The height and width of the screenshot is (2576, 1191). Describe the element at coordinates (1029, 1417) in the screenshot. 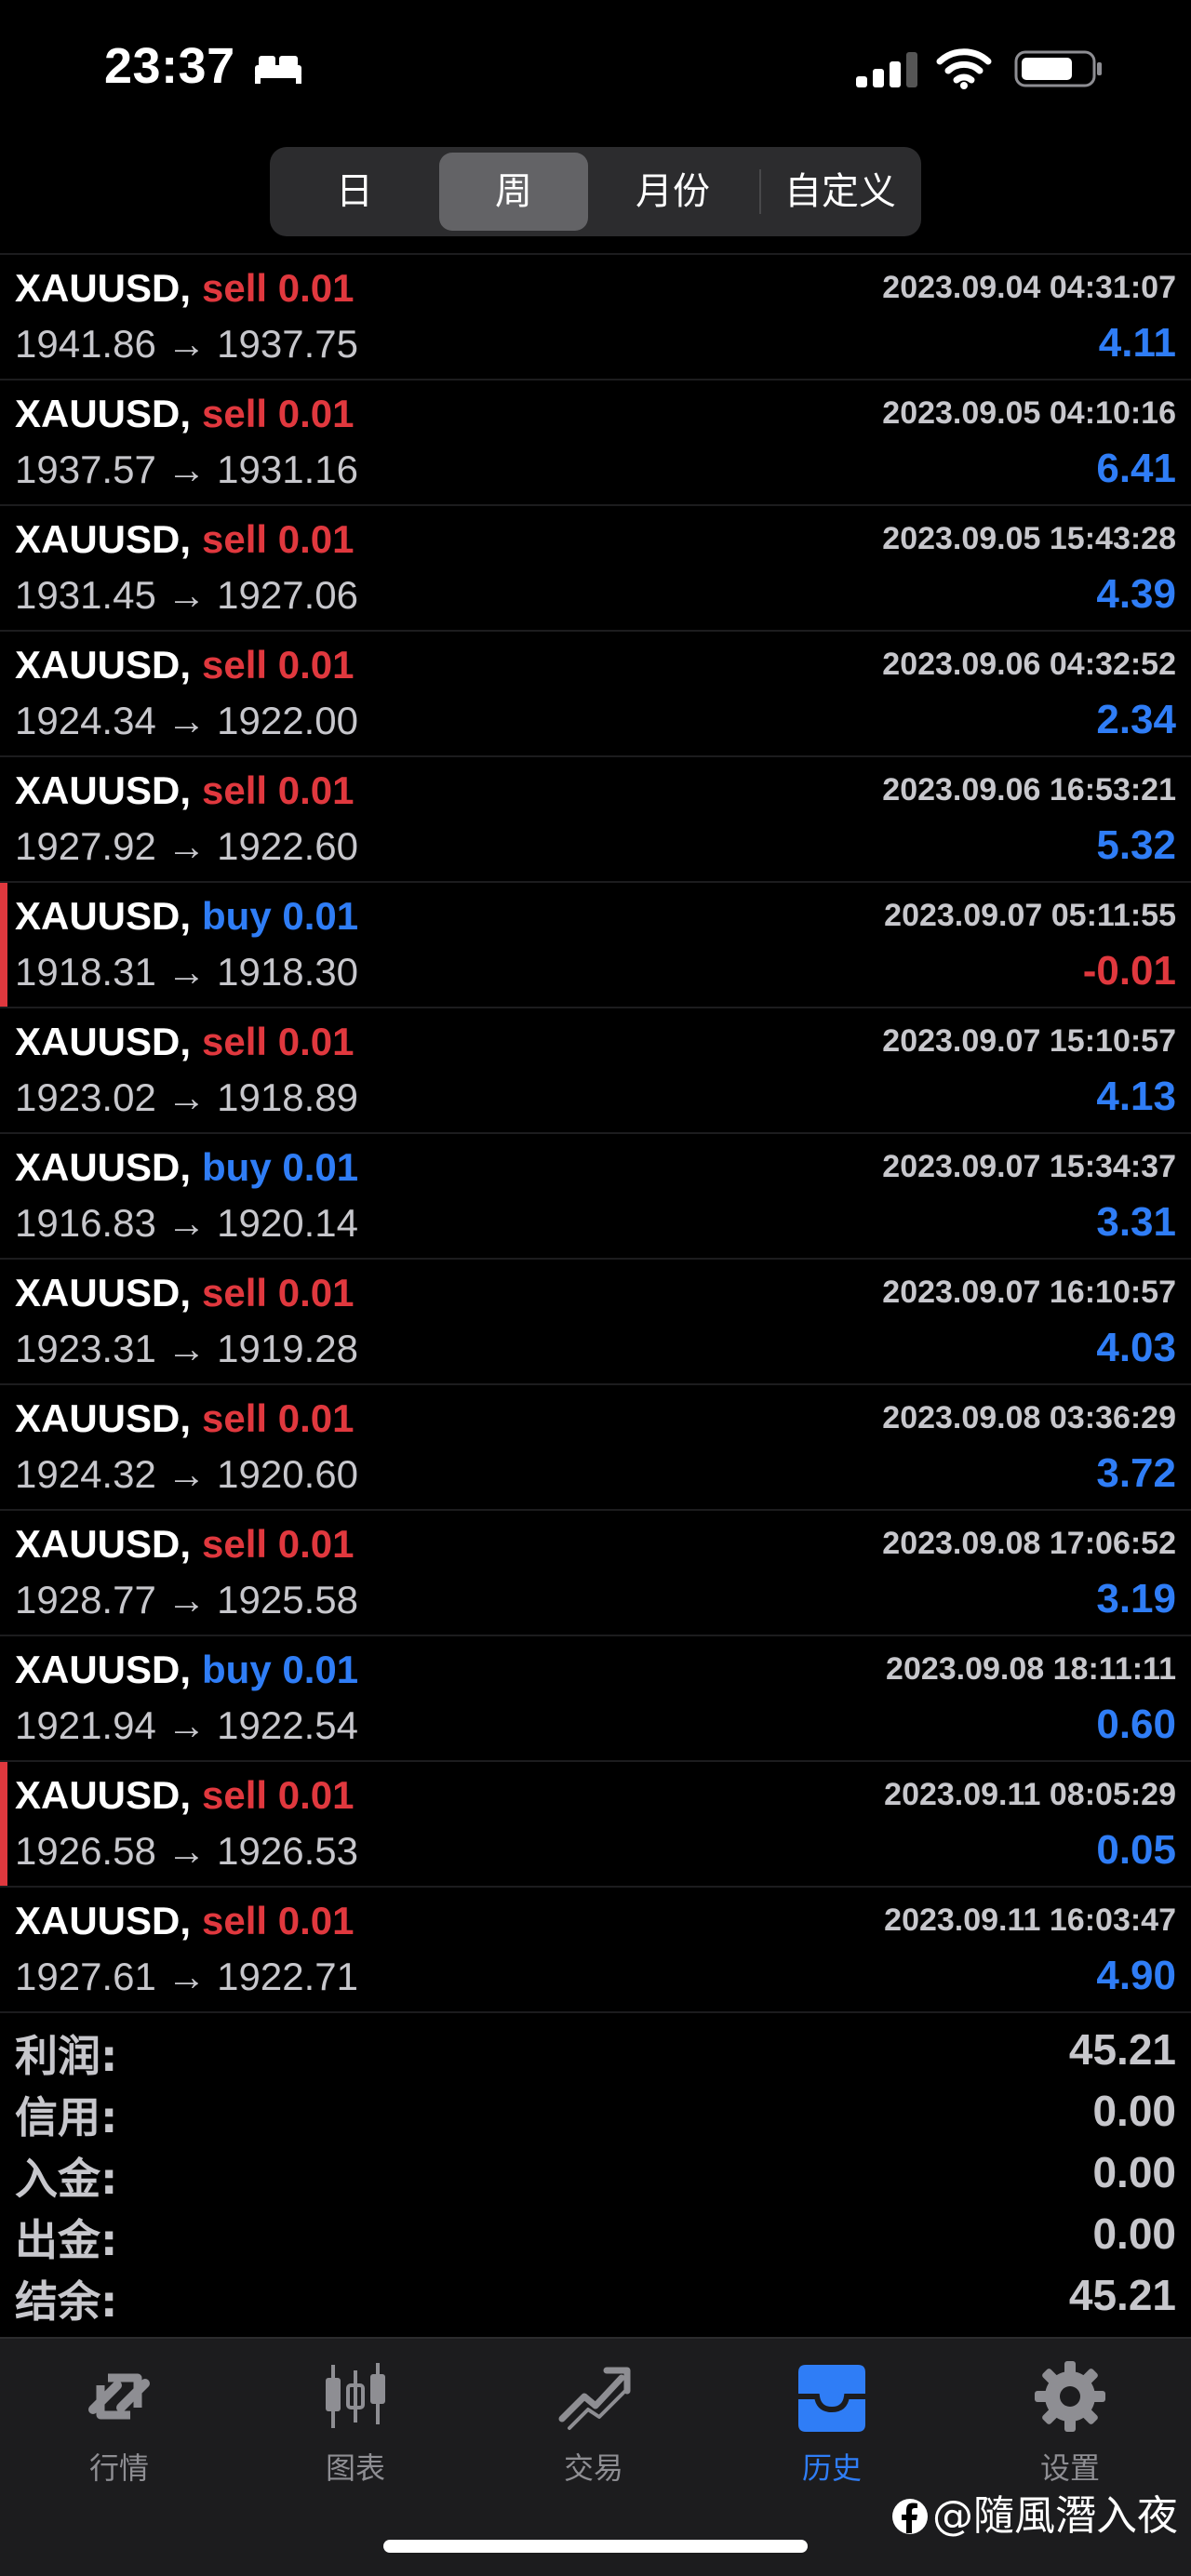

I see `trade-datetime: 2023.09.08 03:36:29` at that location.